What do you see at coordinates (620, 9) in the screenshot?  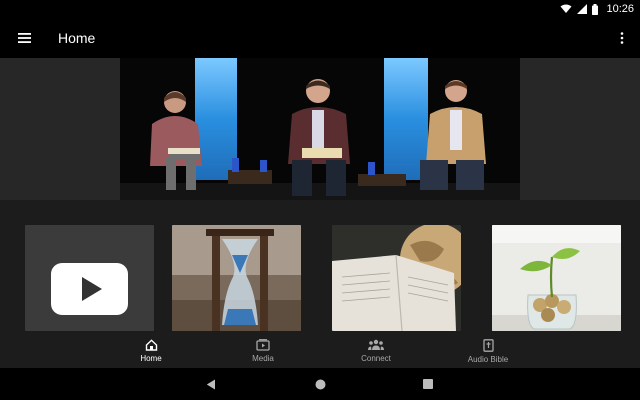 I see `clock: 10:26` at bounding box center [620, 9].